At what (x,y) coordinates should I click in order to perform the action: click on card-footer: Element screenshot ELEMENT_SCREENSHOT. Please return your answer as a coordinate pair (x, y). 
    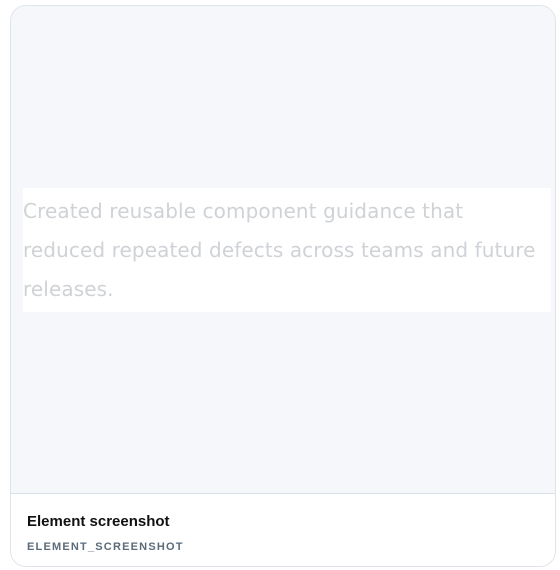
    Looking at the image, I should click on (283, 530).